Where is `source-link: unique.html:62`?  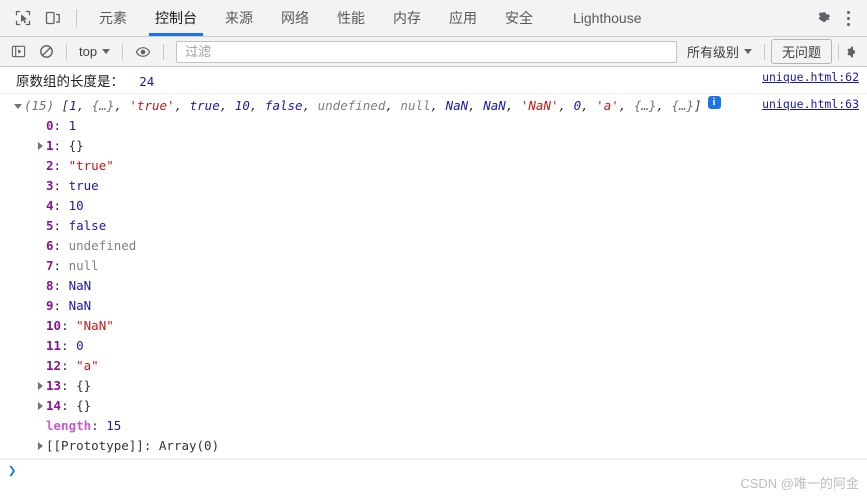 source-link: unique.html:62 is located at coordinates (810, 77).